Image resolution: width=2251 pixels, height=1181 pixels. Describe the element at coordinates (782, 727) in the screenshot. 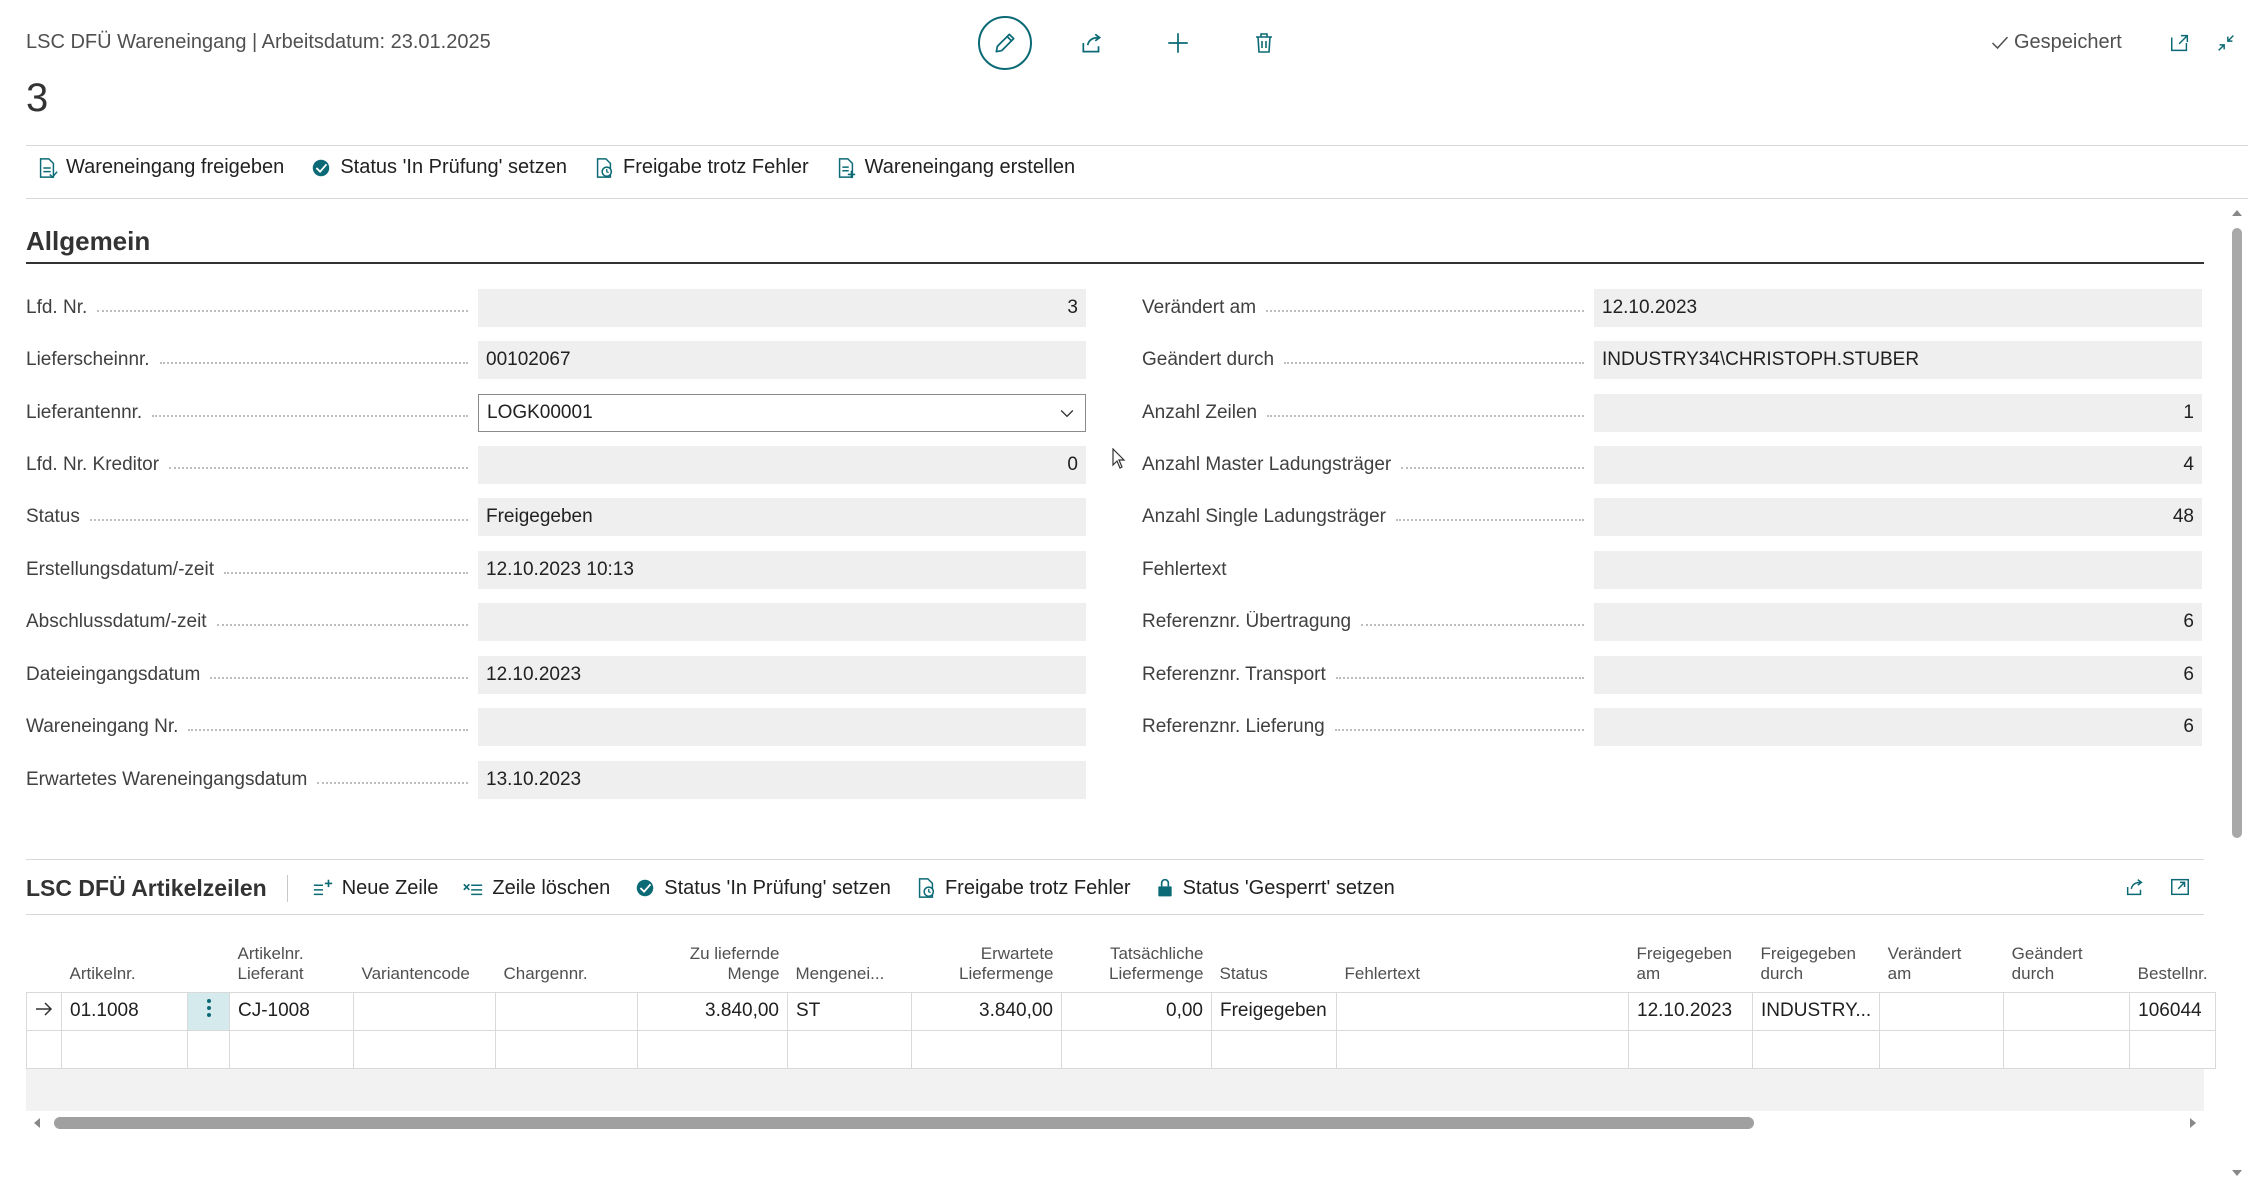

I see `field-value` at that location.